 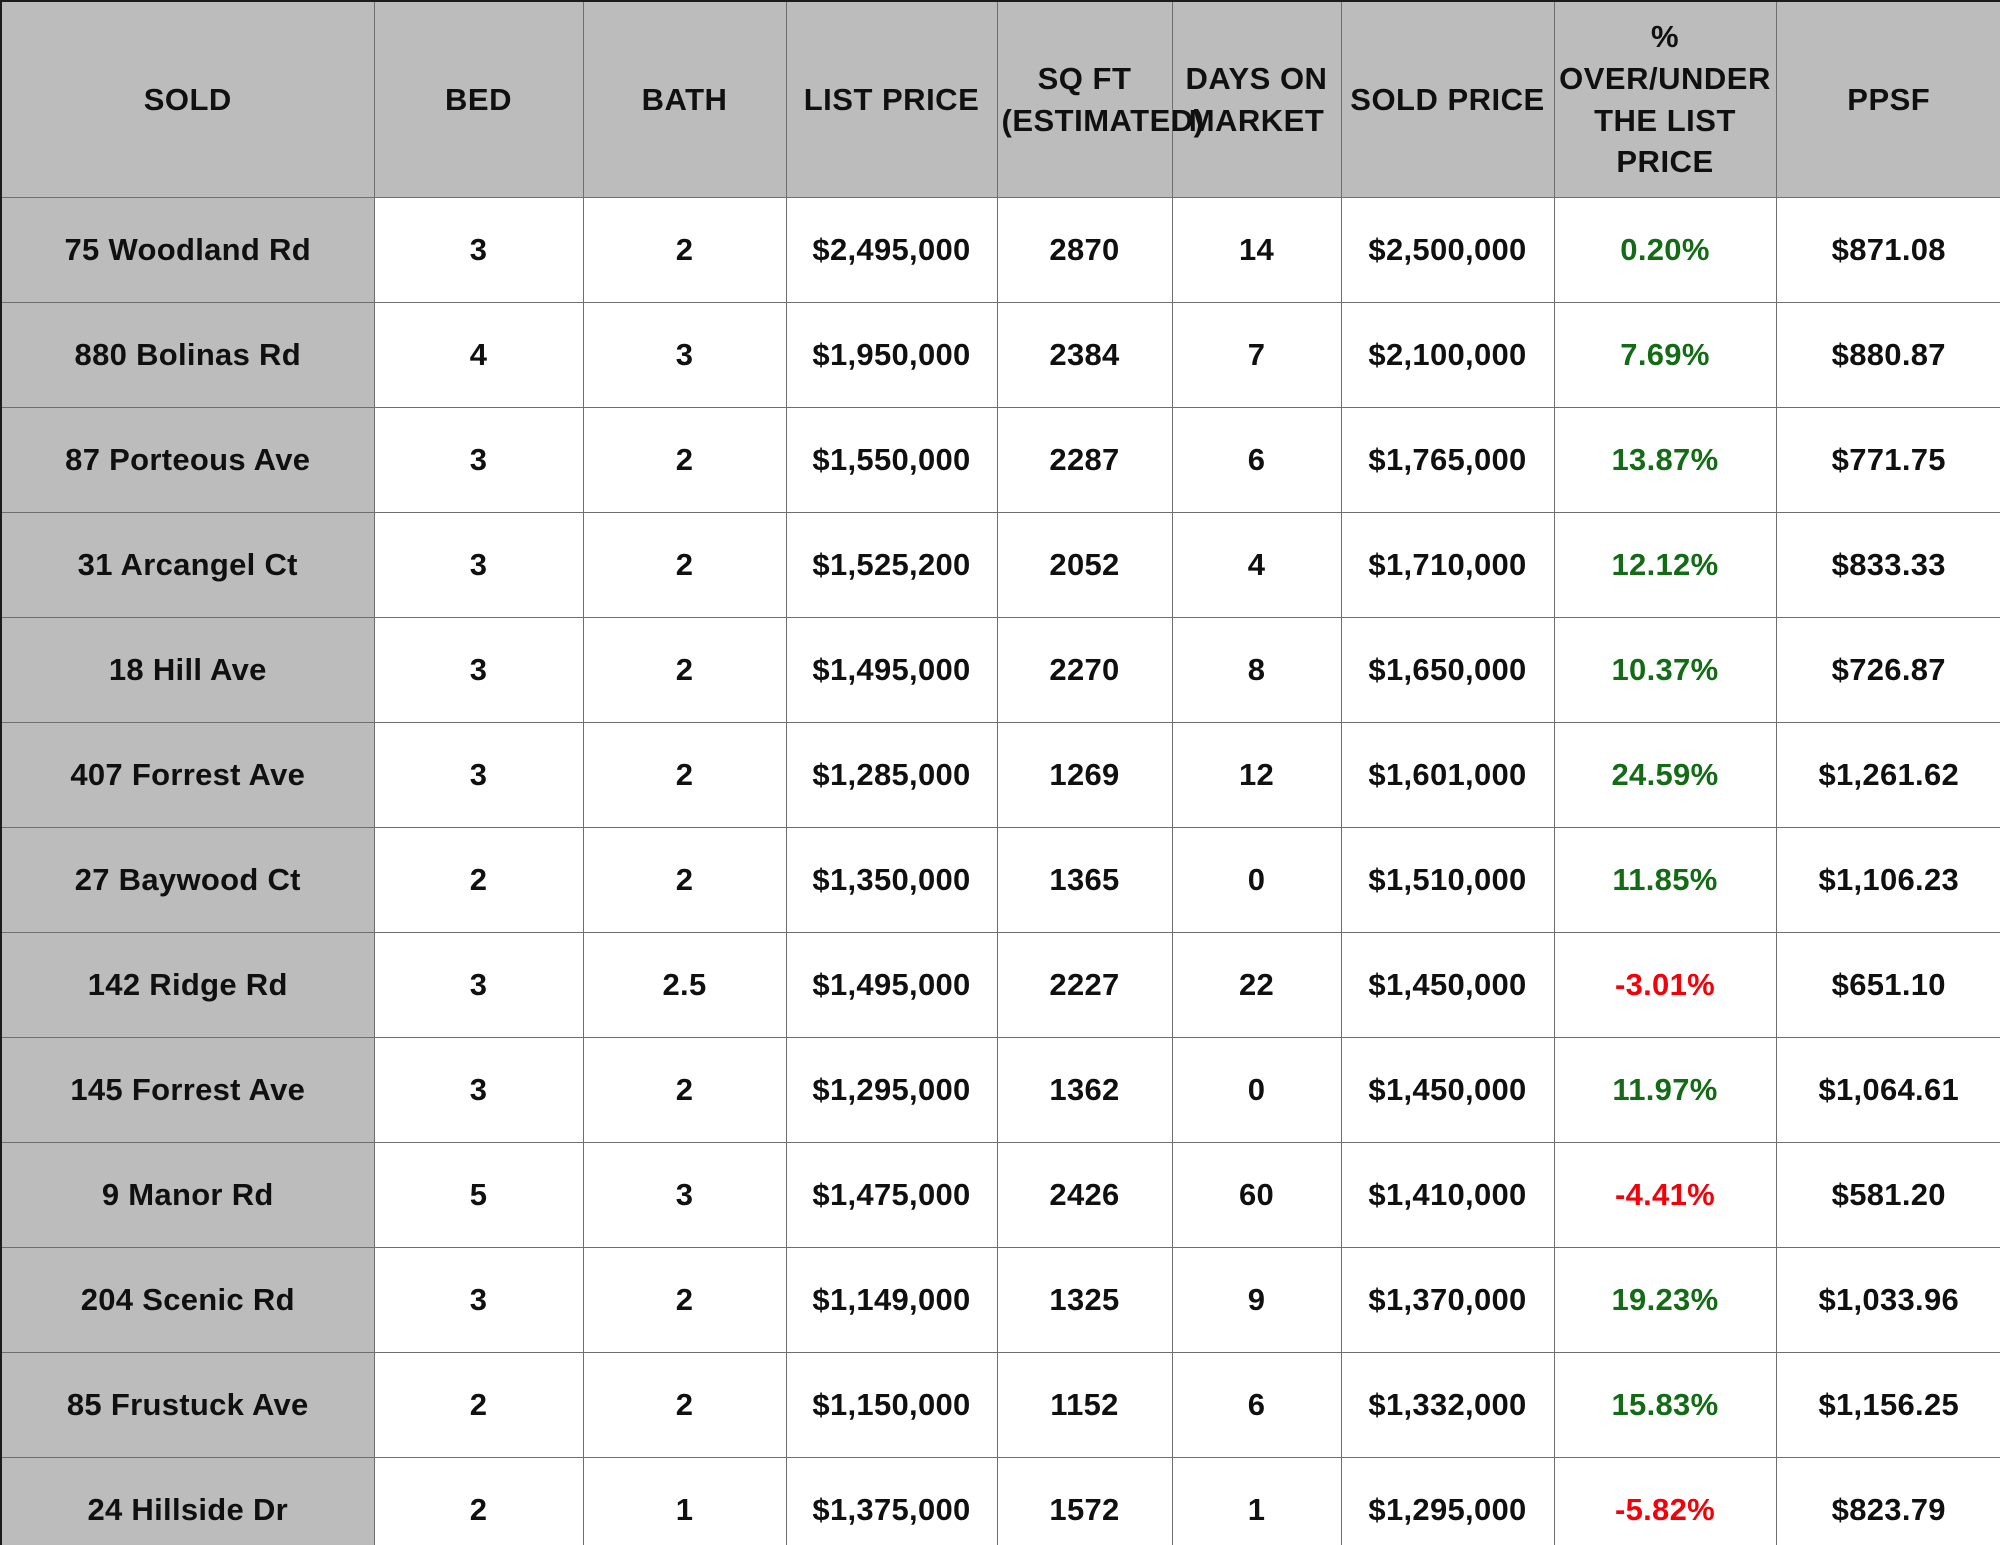 What do you see at coordinates (1447, 355) in the screenshot?
I see `sold-price-cell: $2,100,000` at bounding box center [1447, 355].